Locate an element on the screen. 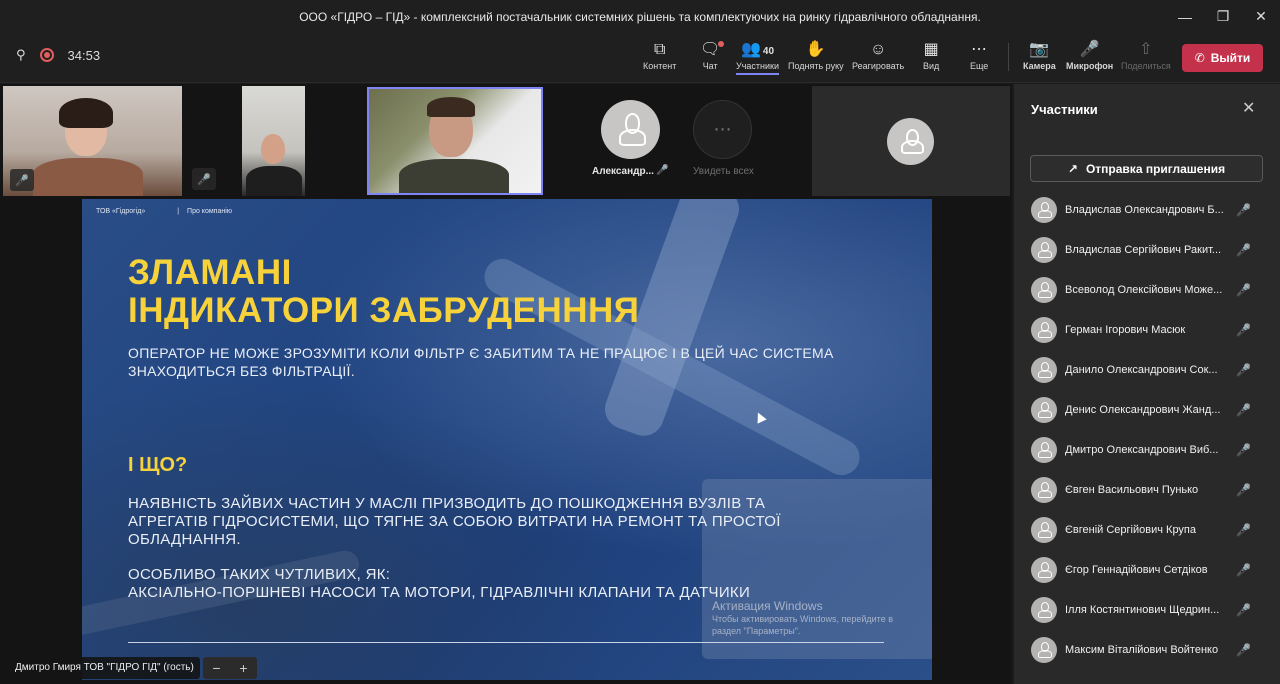 The width and height of the screenshot is (1280, 684). list-item: Євгеній Сергійович Крупа 🎤 is located at coordinates (1147, 530).